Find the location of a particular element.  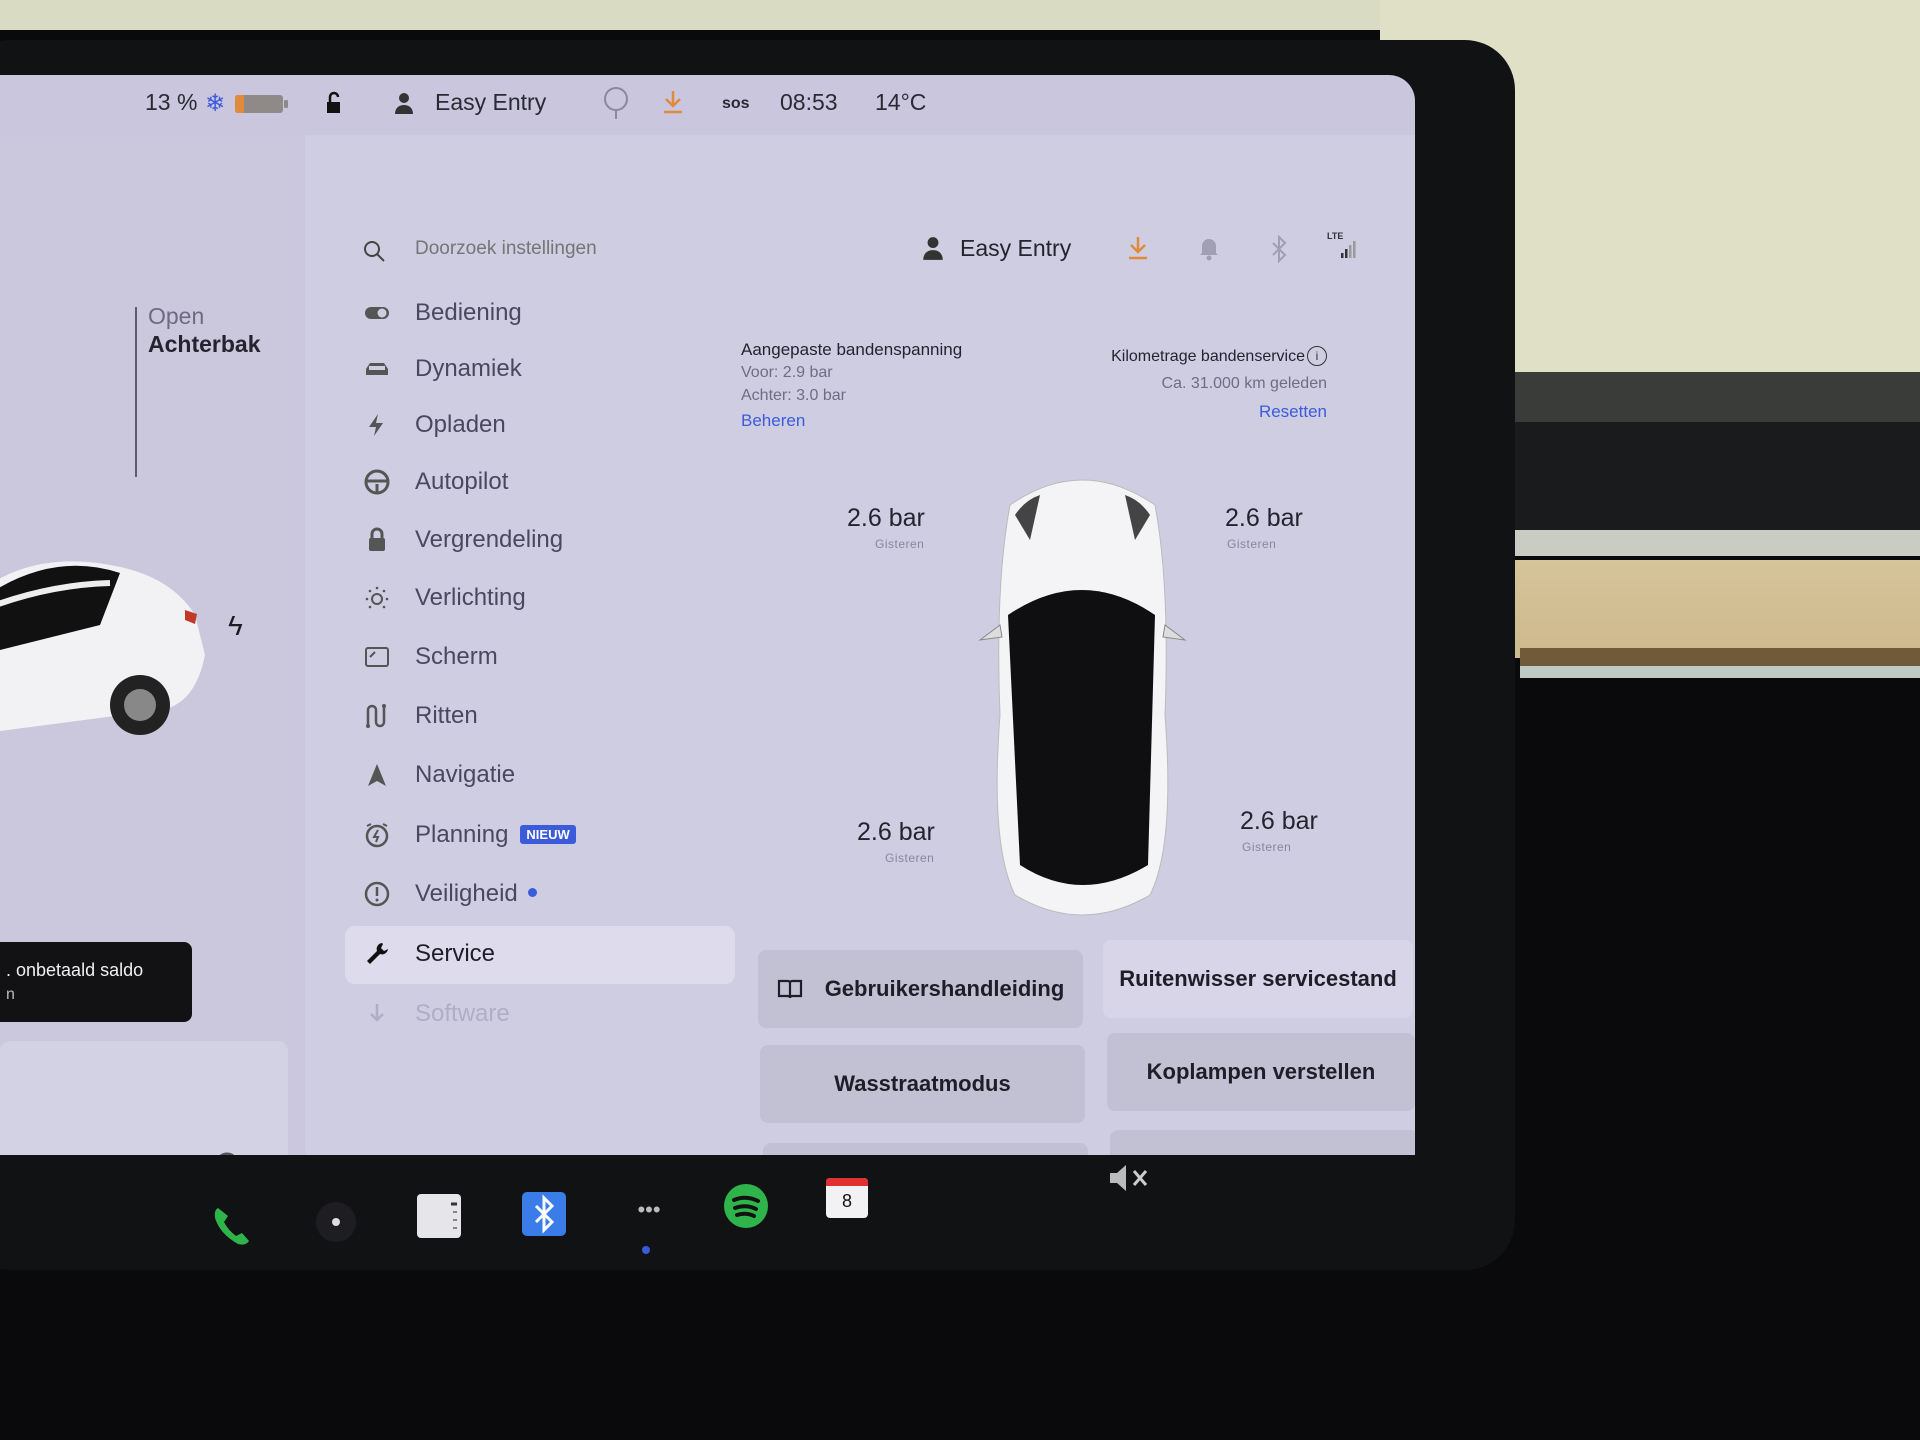

menu-item-label: Navigatie is located at coordinates (465, 774).